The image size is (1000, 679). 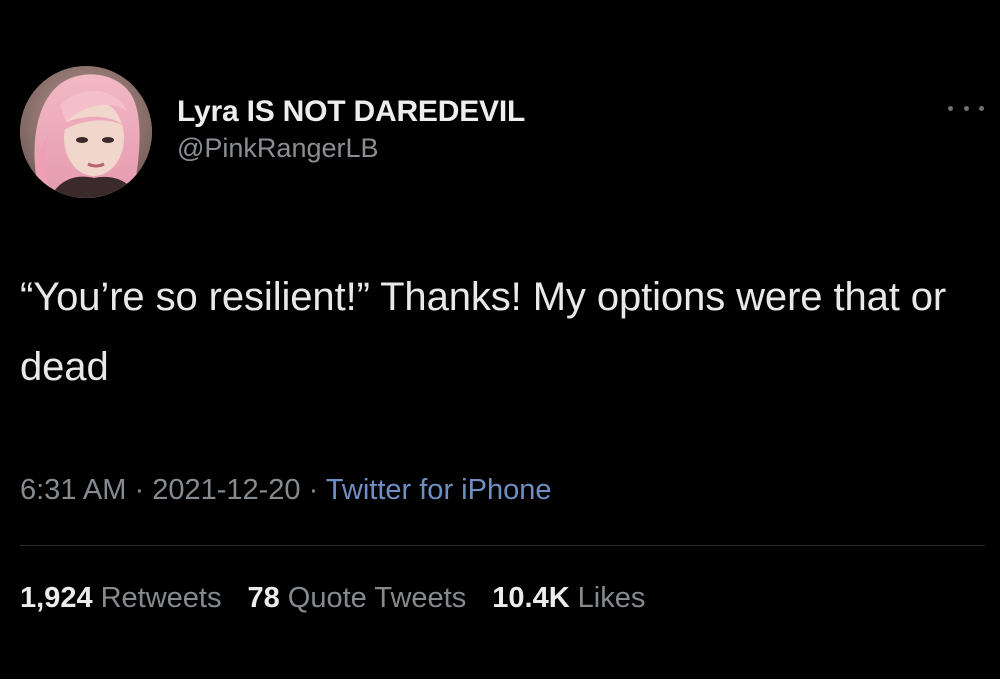 What do you see at coordinates (611, 598) in the screenshot?
I see `likes-label: Likes` at bounding box center [611, 598].